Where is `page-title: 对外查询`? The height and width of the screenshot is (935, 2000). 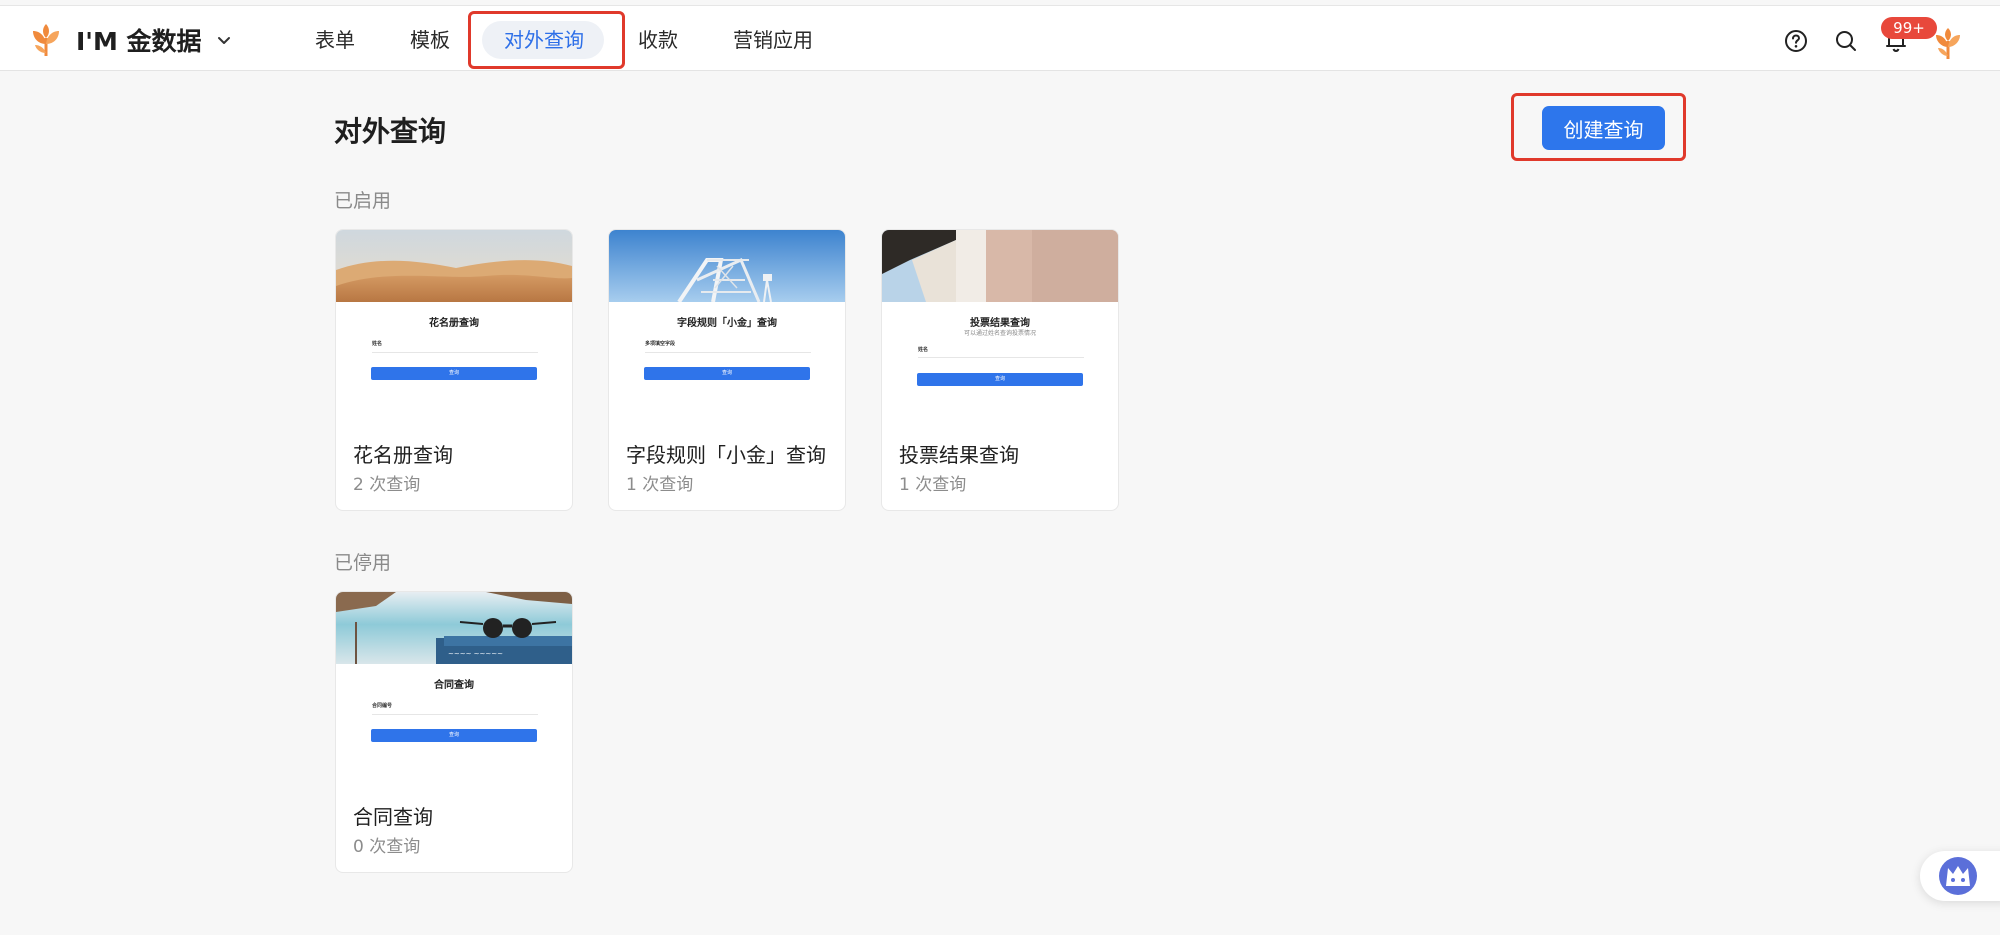 page-title: 对外查询 is located at coordinates (390, 131).